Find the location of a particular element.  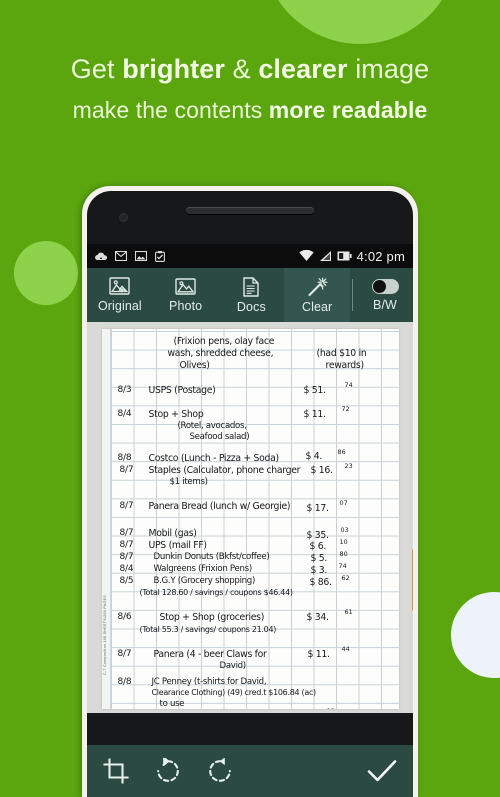

editor-action-bar is located at coordinates (250, 771).